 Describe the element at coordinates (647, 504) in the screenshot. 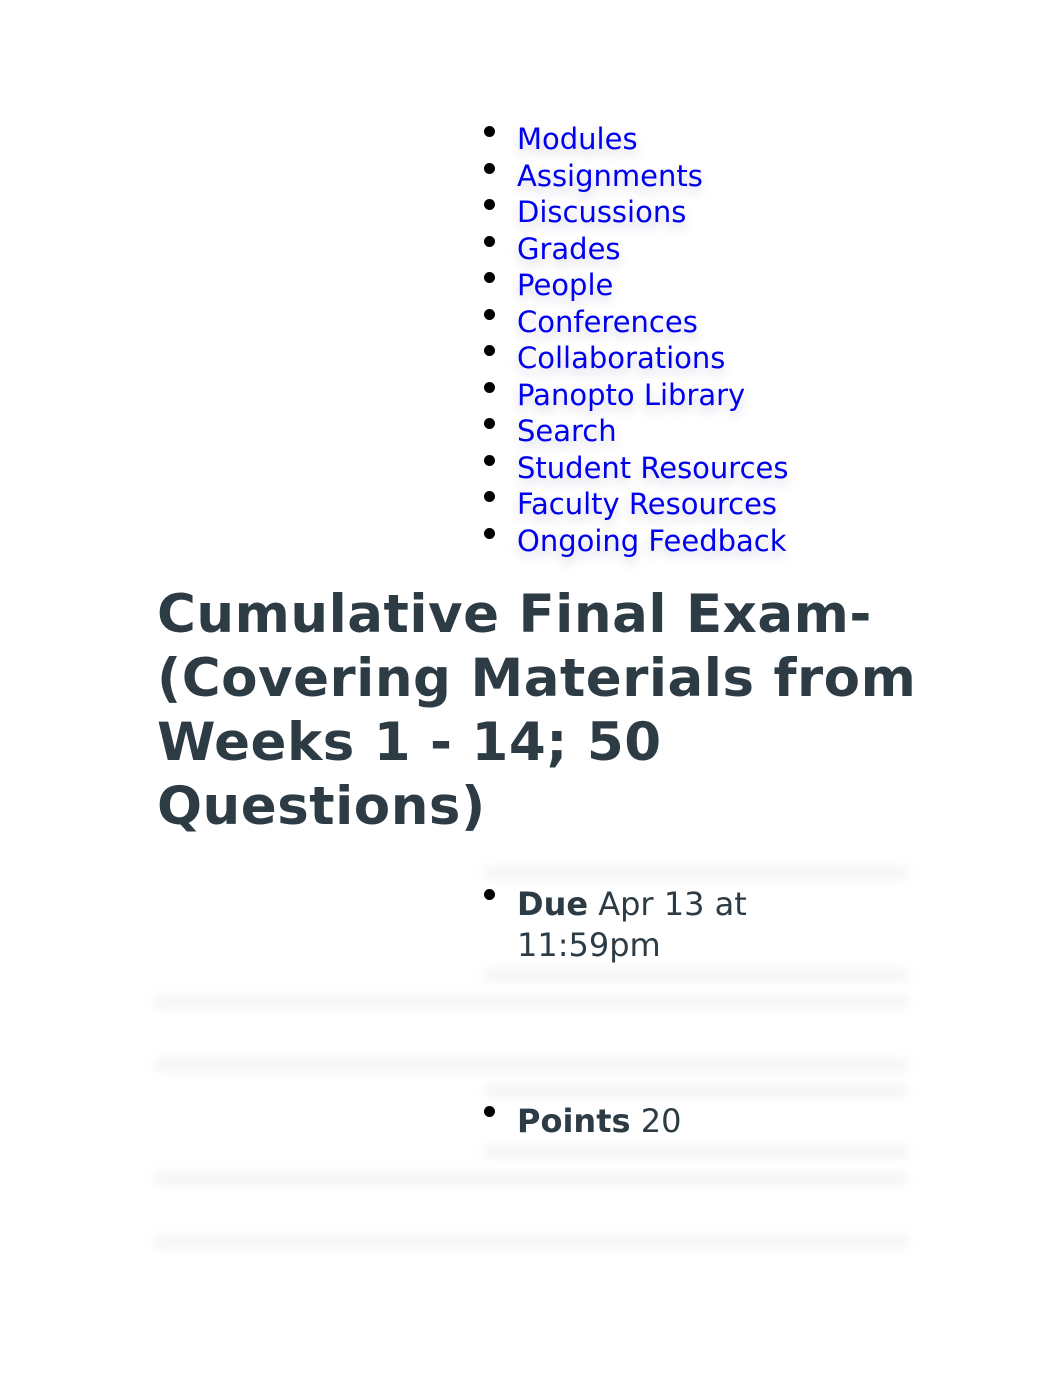

I see `nav-link-faculty-resources: Faculty Resources` at that location.